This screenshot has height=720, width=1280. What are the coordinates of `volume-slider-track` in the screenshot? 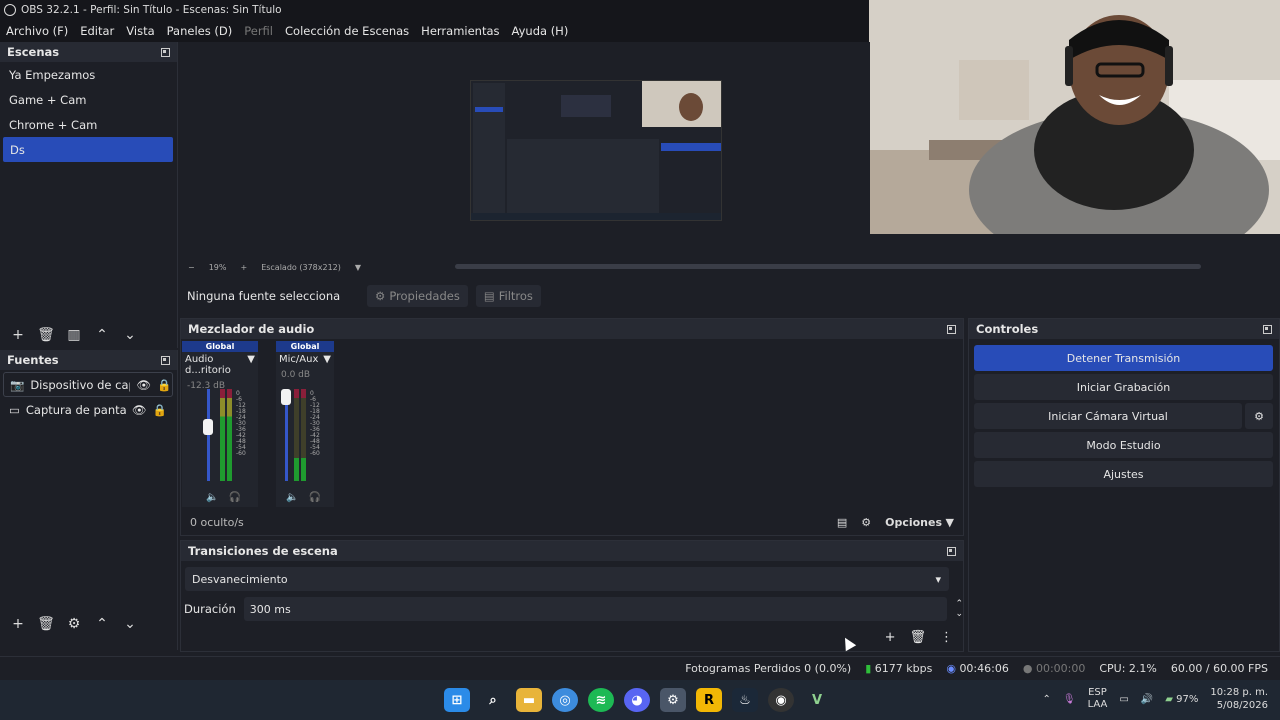 It's located at (208, 435).